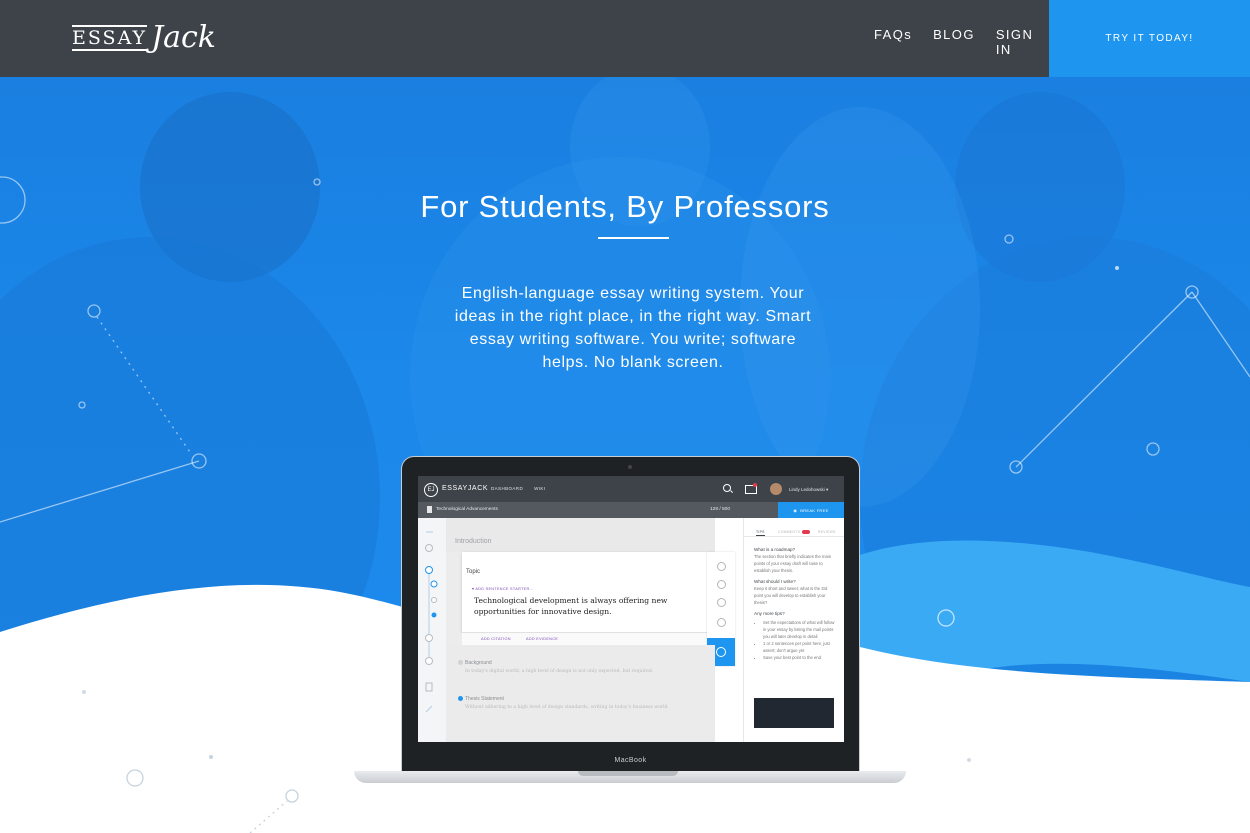 The image size is (1250, 833). I want to click on tip-question-1: What is a roadmap?, so click(775, 549).